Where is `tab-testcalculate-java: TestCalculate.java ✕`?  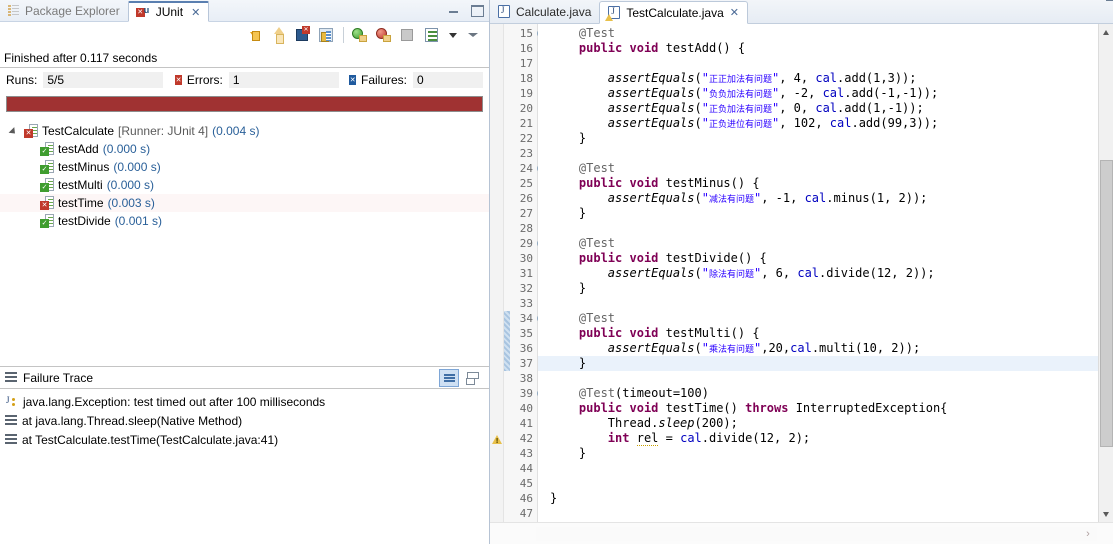 tab-testcalculate-java: TestCalculate.java ✕ is located at coordinates (673, 12).